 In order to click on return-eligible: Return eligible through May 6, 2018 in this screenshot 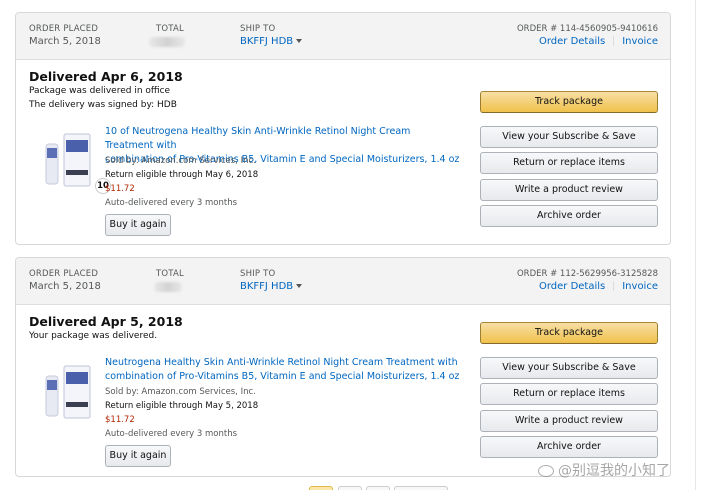, I will do `click(182, 175)`.